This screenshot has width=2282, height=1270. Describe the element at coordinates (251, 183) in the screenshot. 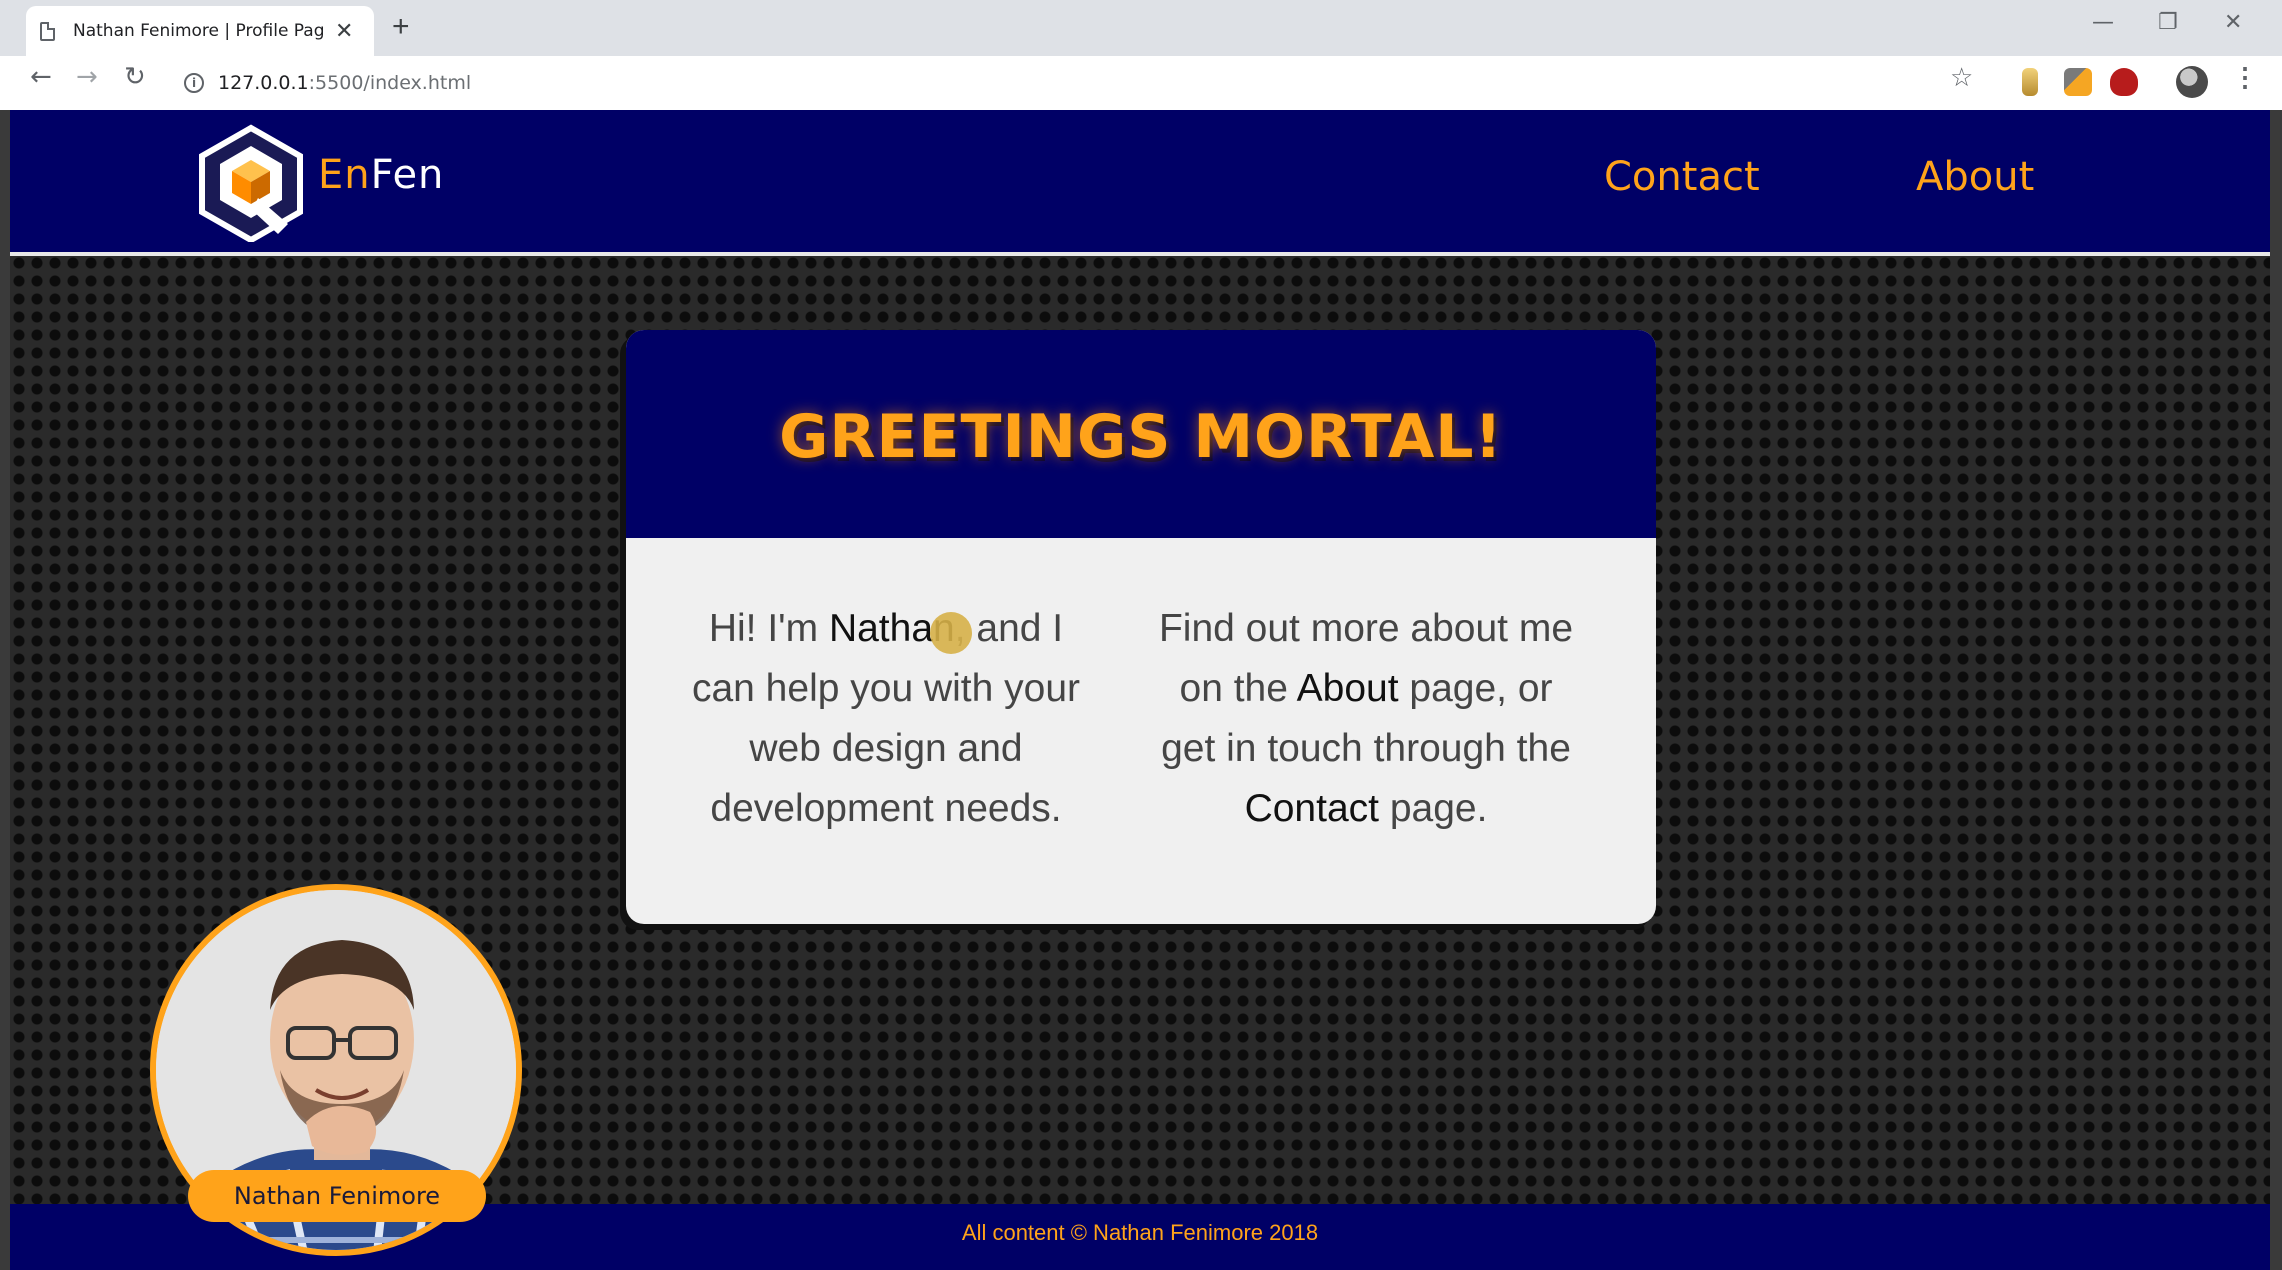

I see `logo-icon` at that location.